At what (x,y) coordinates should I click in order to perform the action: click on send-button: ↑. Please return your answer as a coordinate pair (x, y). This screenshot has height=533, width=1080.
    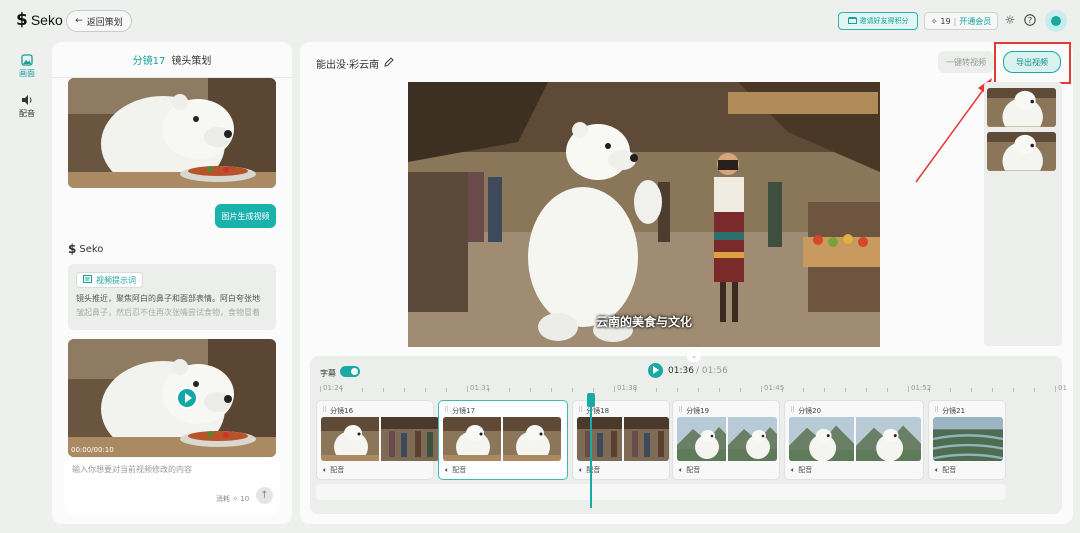
    Looking at the image, I should click on (264, 495).